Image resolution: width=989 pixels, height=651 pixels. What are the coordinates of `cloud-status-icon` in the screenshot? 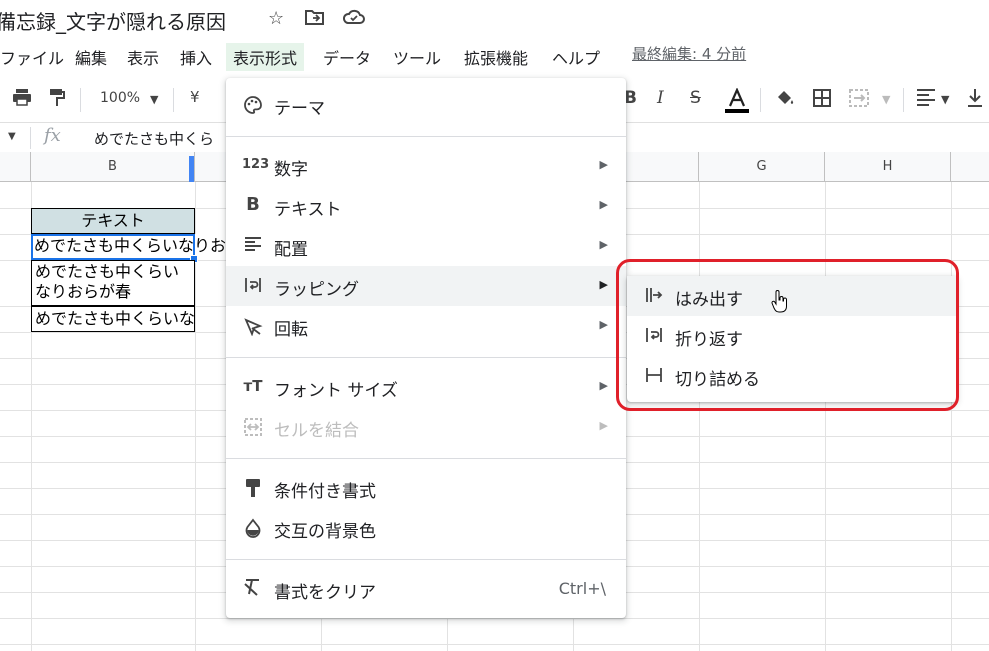 It's located at (353, 19).